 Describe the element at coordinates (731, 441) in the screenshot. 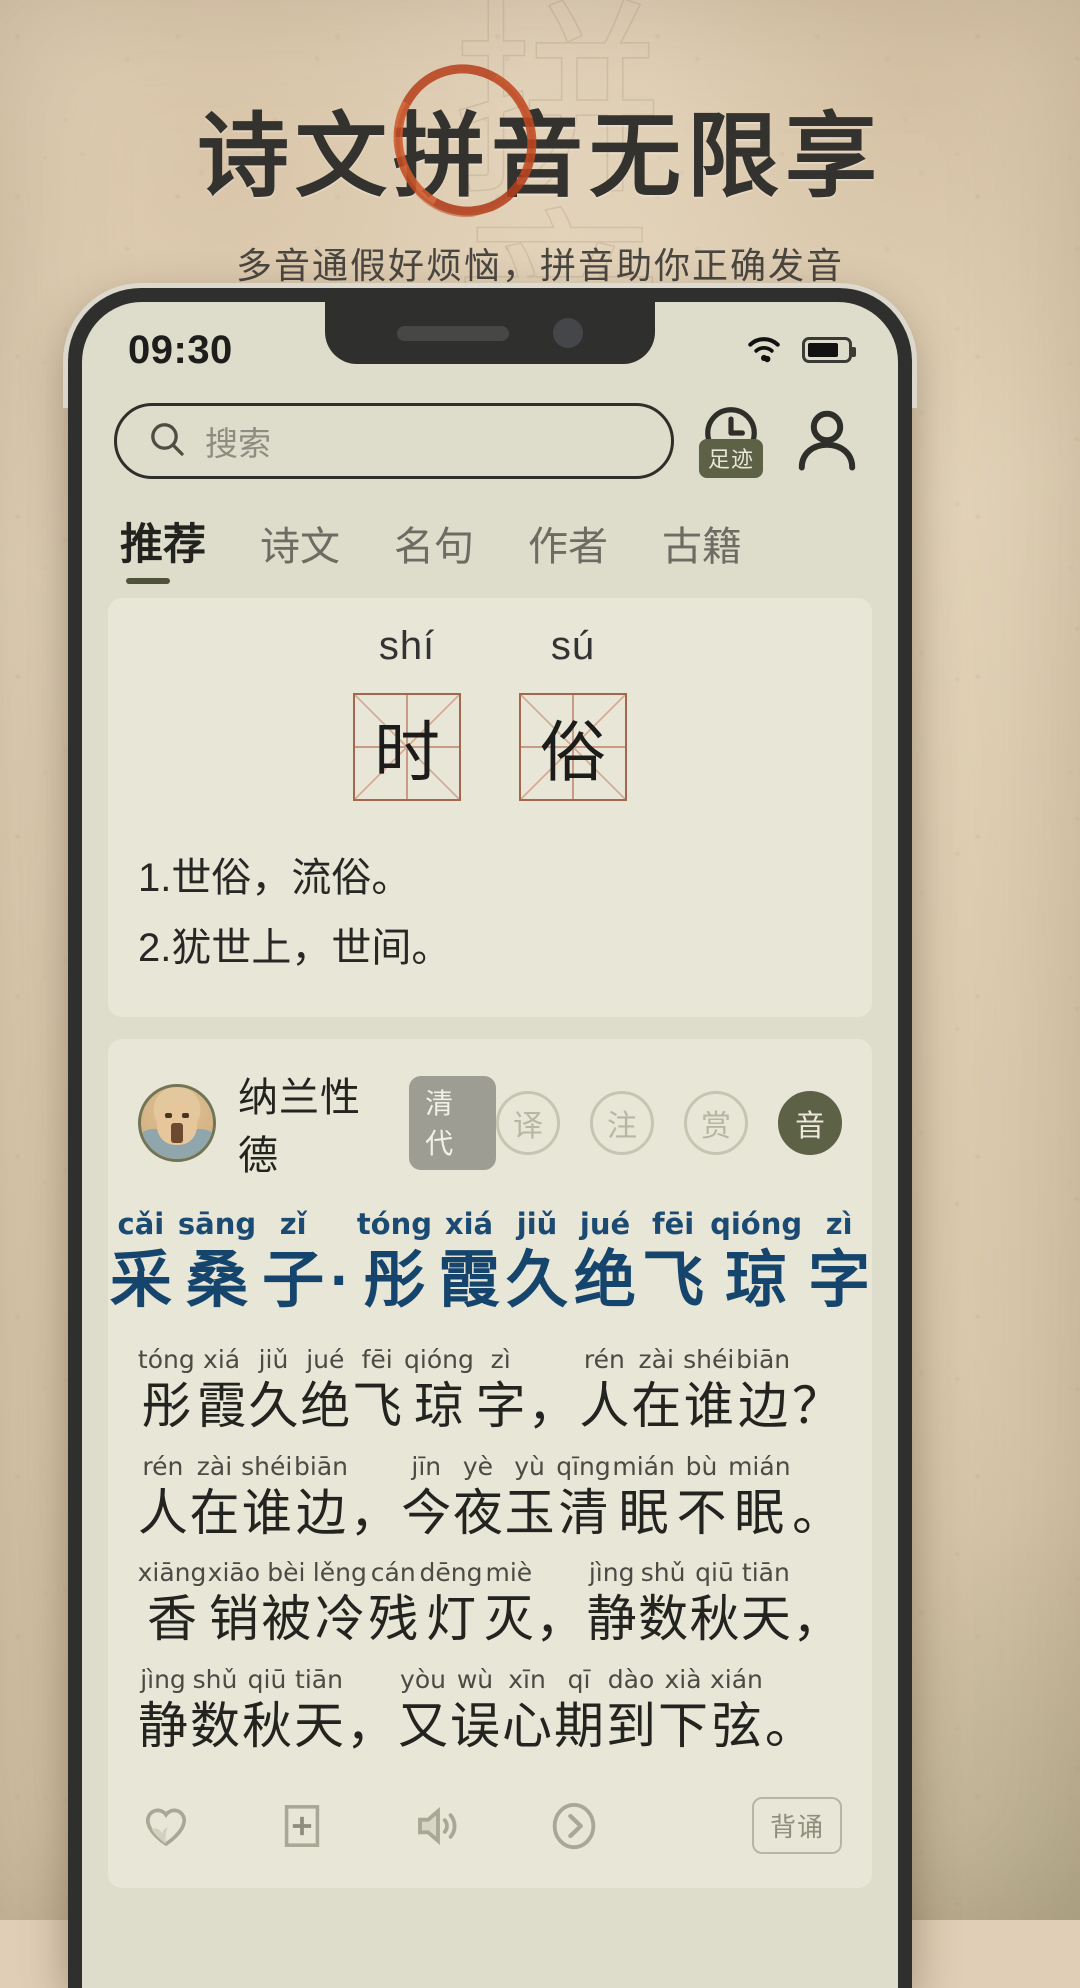

I see `history-button: 足迹` at that location.